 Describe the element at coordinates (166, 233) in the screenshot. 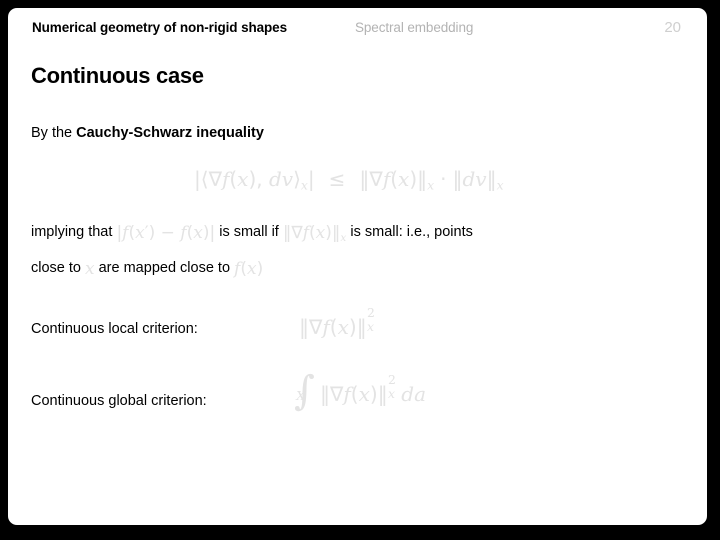

I see `difference-formula: |f(x′) − f(x)|` at that location.